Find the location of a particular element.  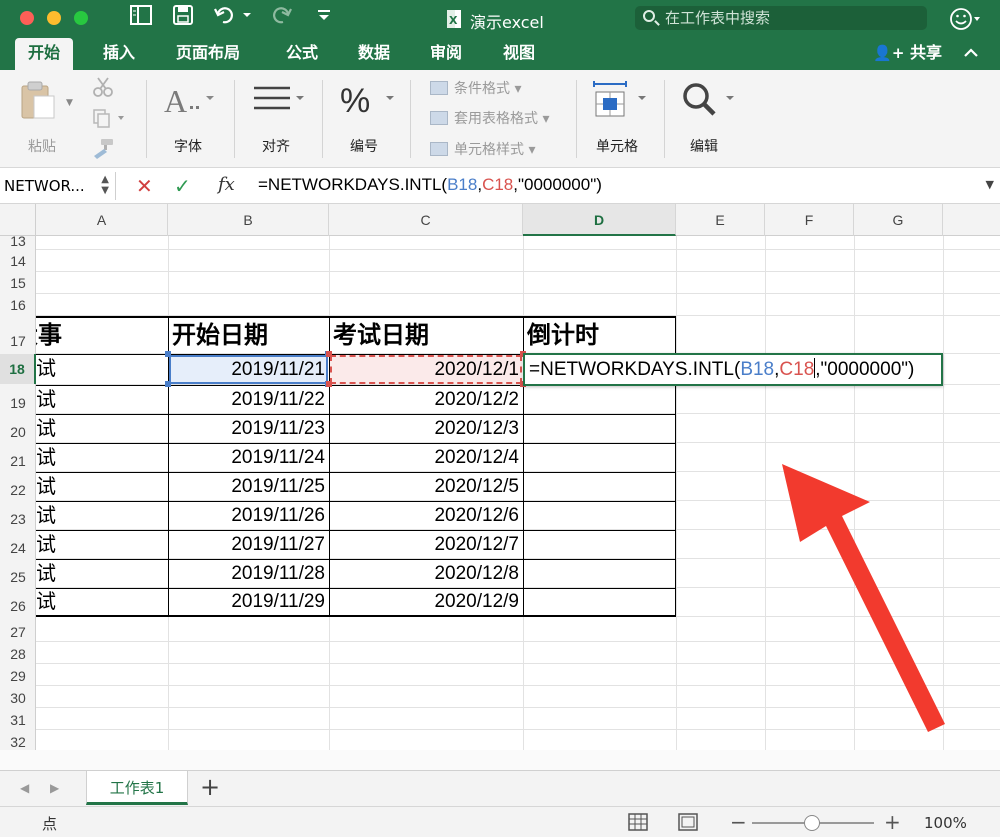

row-header-22: 22 is located at coordinates (18, 486).